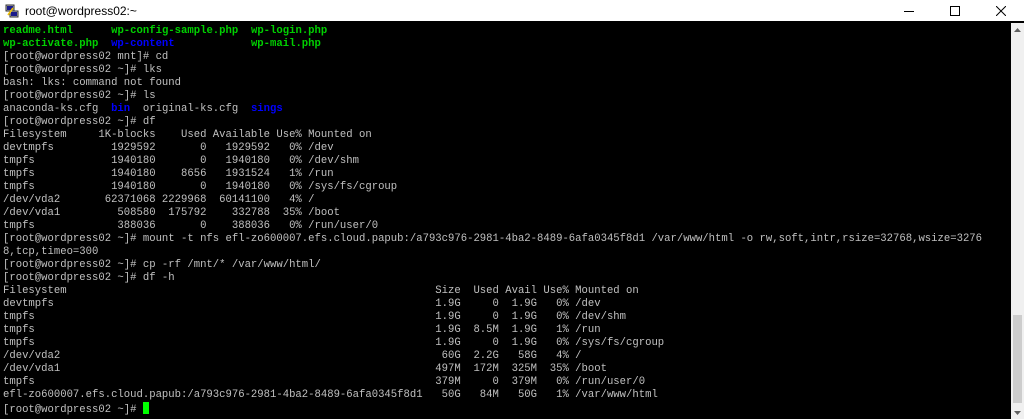  What do you see at coordinates (492, 213) in the screenshot?
I see `terminal-line: /dev/vda1 508580 175792 332788 35% /boot` at bounding box center [492, 213].